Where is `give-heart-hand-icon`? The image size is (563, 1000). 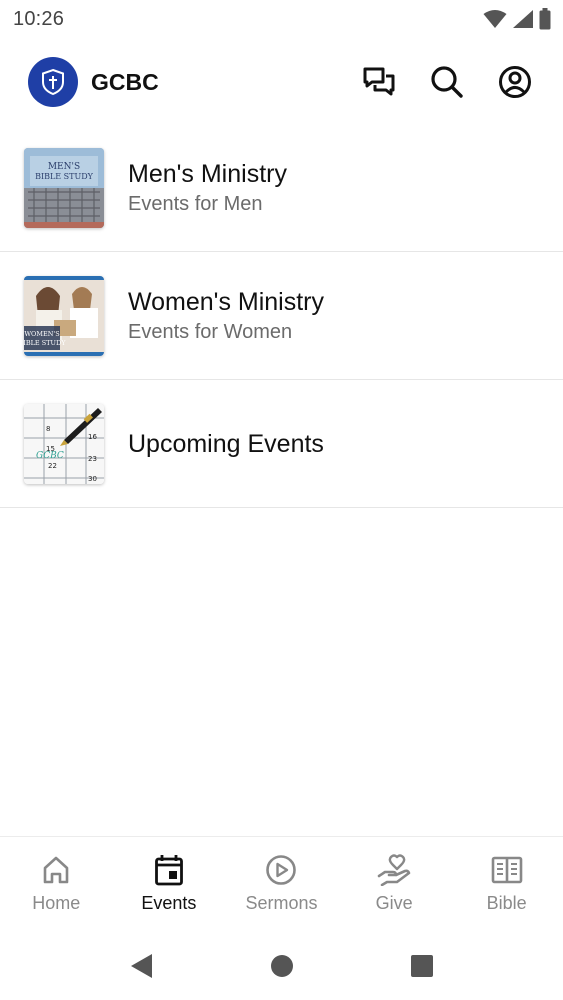
give-heart-hand-icon is located at coordinates (394, 870).